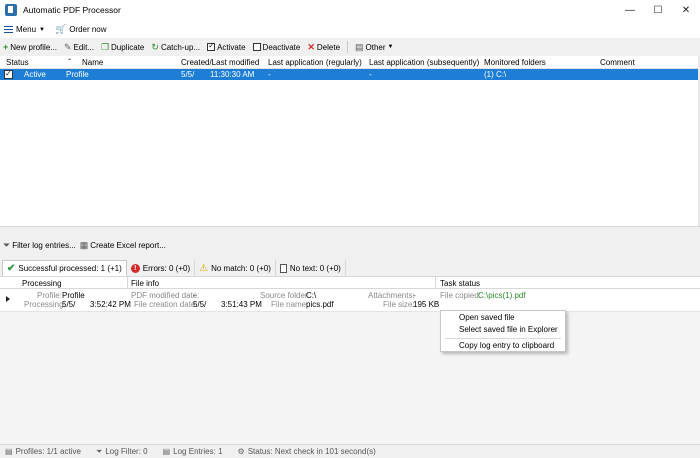 The height and width of the screenshot is (458, 700). Describe the element at coordinates (128, 47) in the screenshot. I see `duplicate-label: Duplicate` at that location.